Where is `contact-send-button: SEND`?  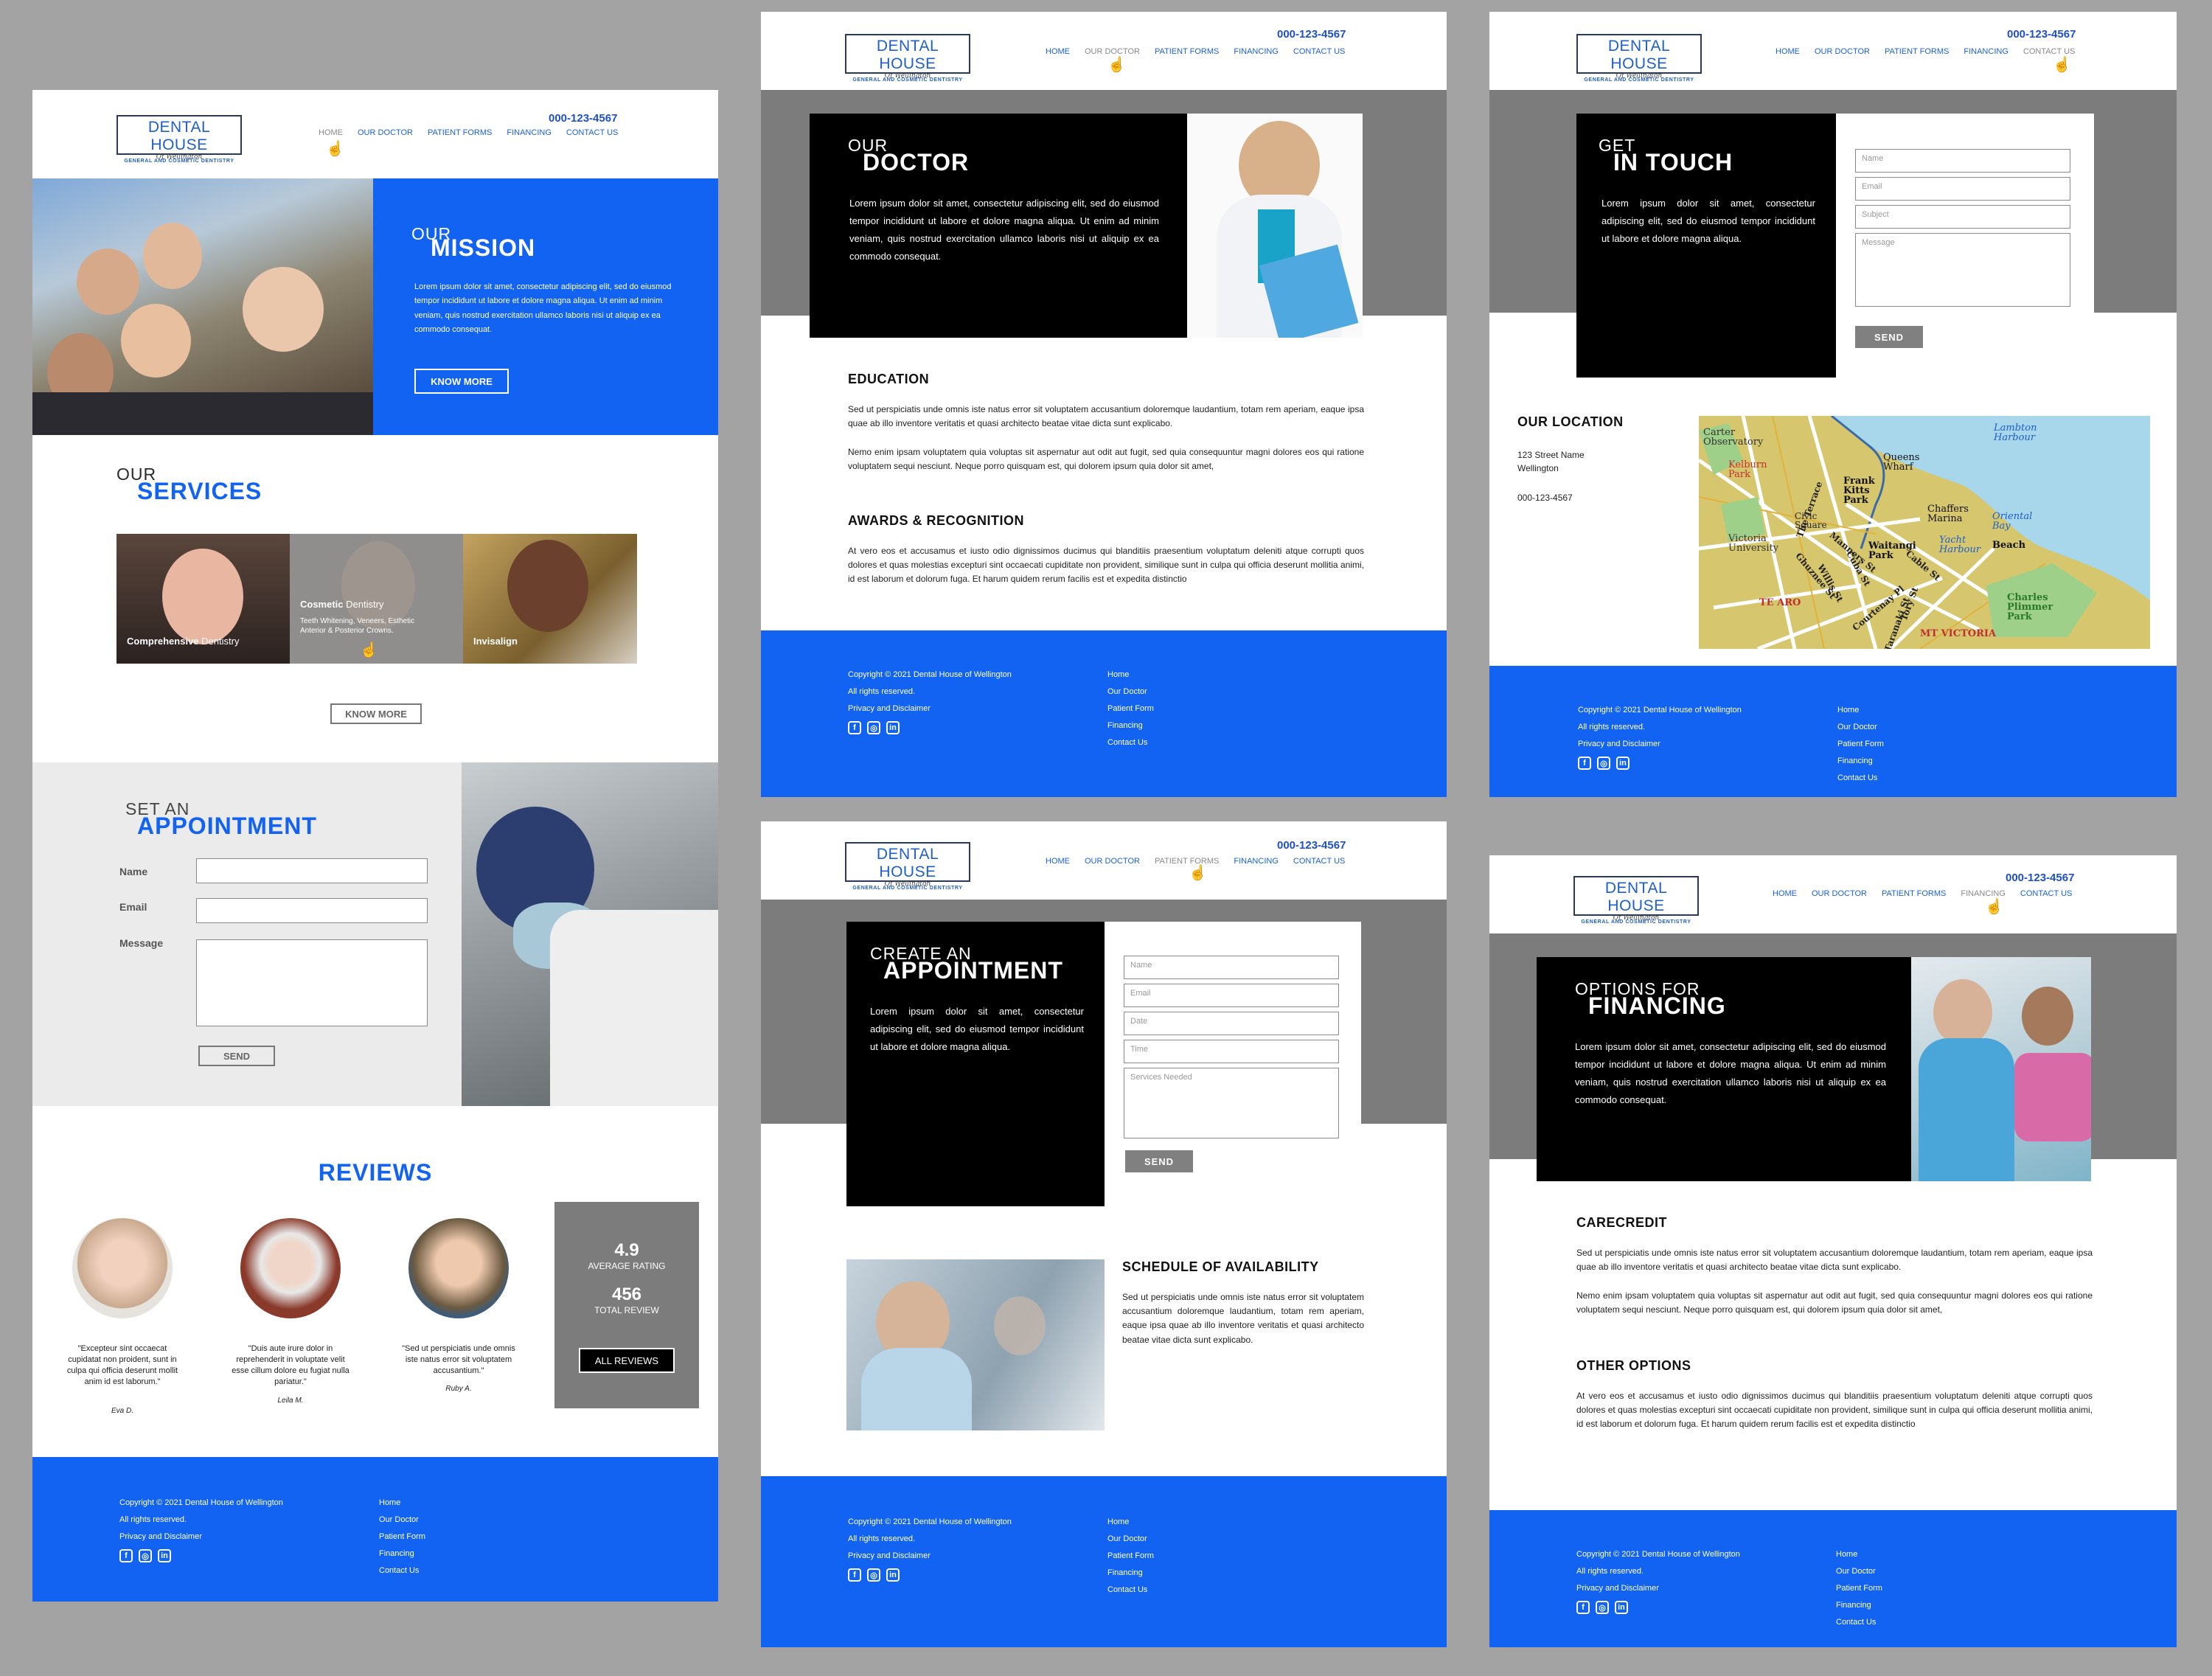
contact-send-button: SEND is located at coordinates (1889, 337).